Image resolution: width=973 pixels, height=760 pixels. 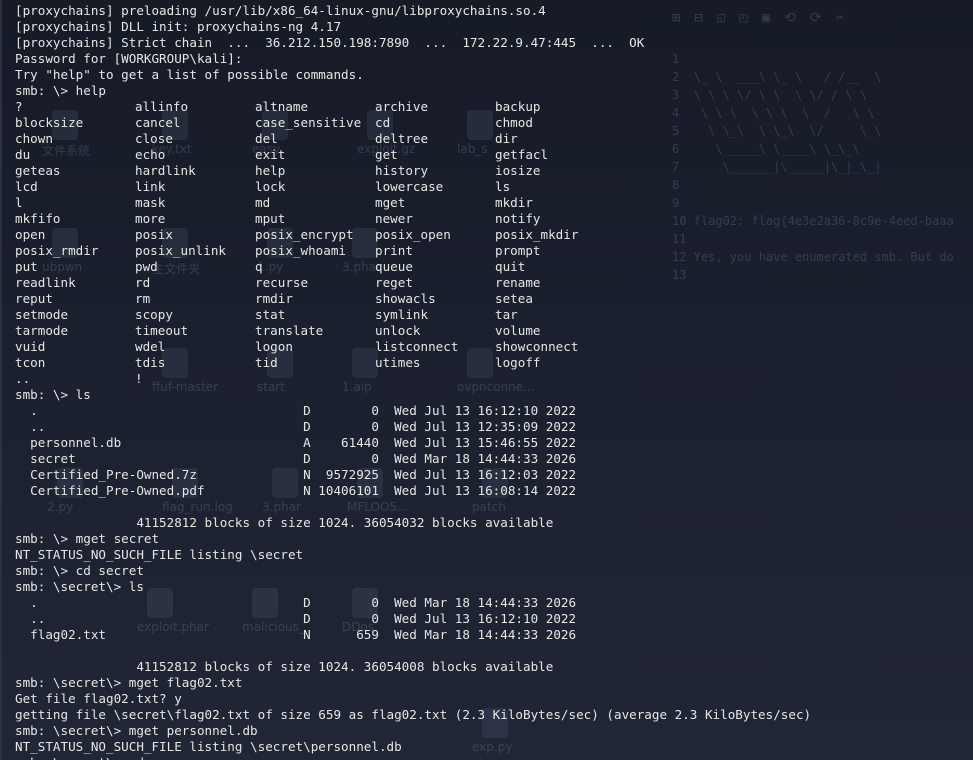 What do you see at coordinates (514, 202) in the screenshot?
I see `help-command: mkdir` at bounding box center [514, 202].